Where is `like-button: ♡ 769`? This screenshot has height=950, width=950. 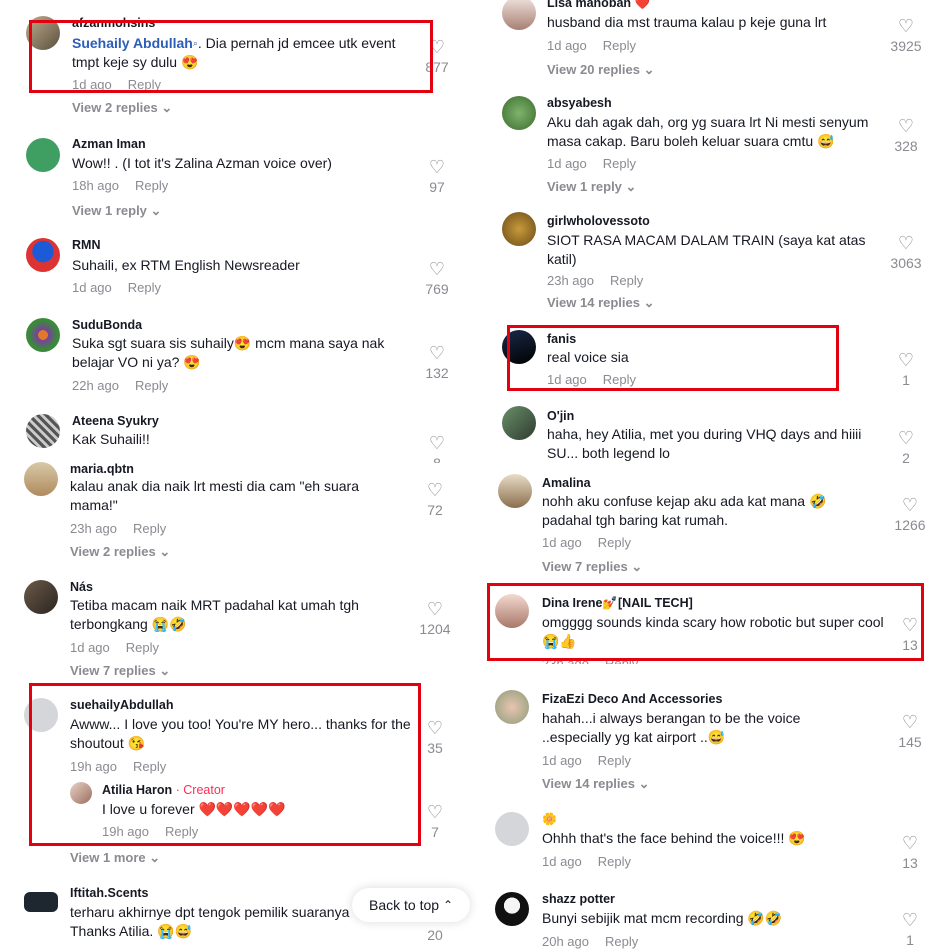
like-button: ♡ 769 is located at coordinates (437, 278).